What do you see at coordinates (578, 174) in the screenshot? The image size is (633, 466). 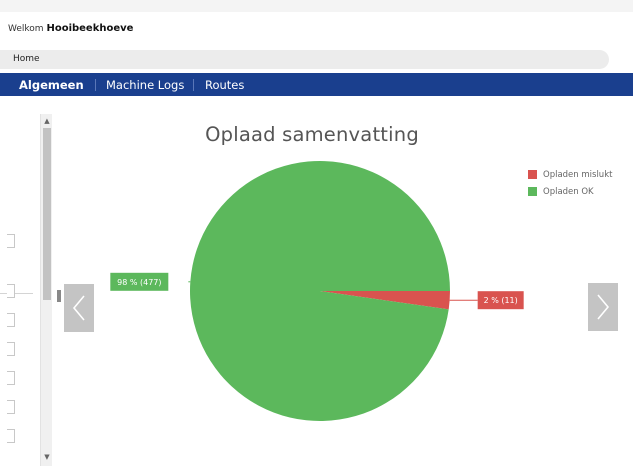 I see `legend-label: Opladen mislukt` at bounding box center [578, 174].